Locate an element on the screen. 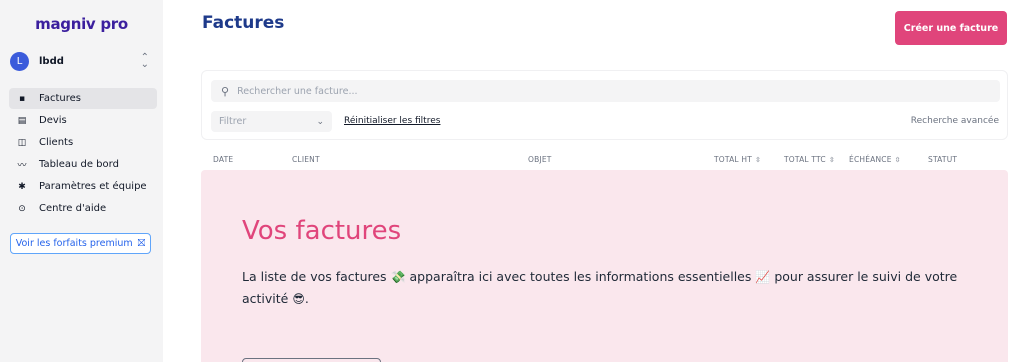  empty-state-button is located at coordinates (311, 360).